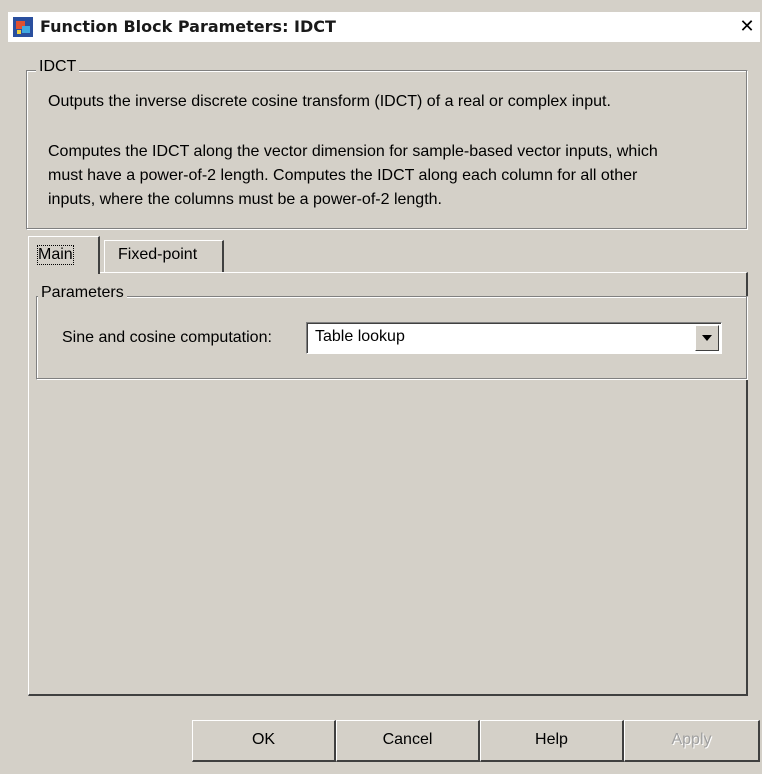 The image size is (762, 774). What do you see at coordinates (158, 254) in the screenshot?
I see `tab-fixed-point-label: Fixed-point` at bounding box center [158, 254].